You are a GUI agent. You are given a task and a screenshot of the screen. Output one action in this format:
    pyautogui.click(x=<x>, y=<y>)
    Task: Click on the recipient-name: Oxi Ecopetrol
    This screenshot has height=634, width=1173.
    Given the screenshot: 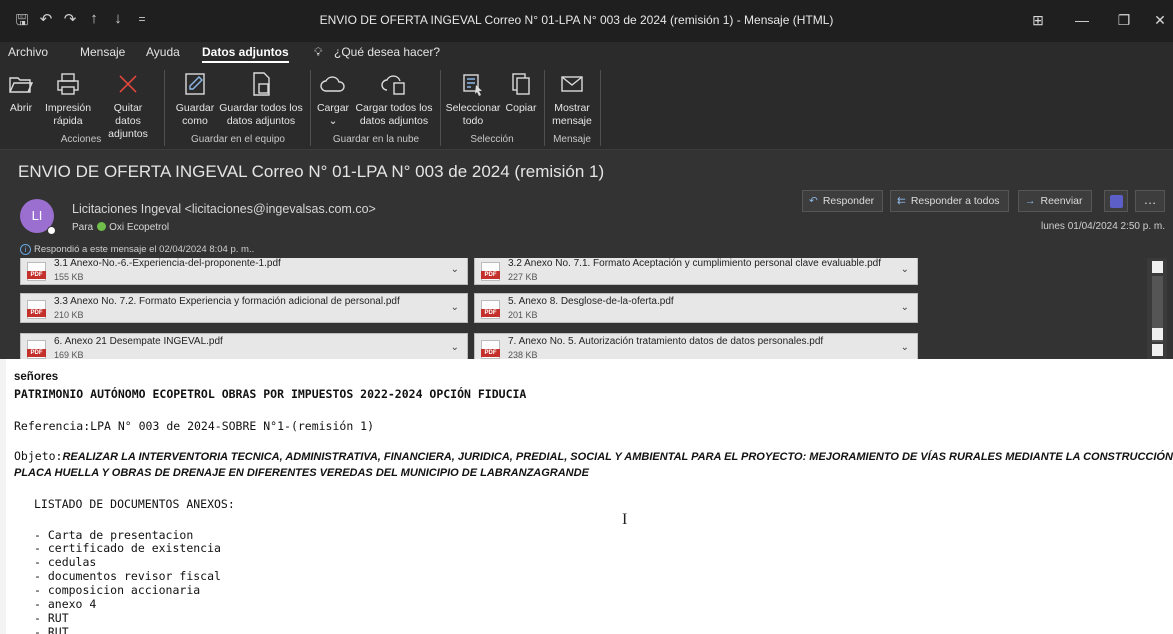 What is the action you would take?
    pyautogui.click(x=139, y=227)
    